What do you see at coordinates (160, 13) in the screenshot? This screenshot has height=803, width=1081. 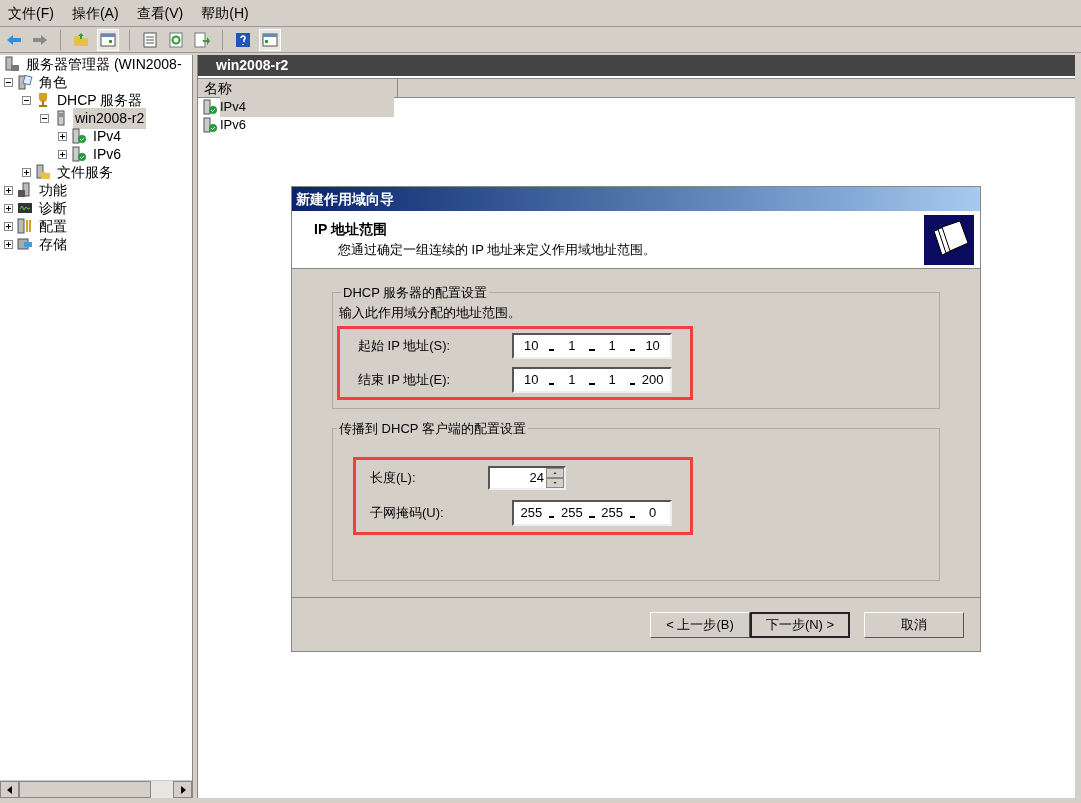 I see `menu-item: 查看(V)` at bounding box center [160, 13].